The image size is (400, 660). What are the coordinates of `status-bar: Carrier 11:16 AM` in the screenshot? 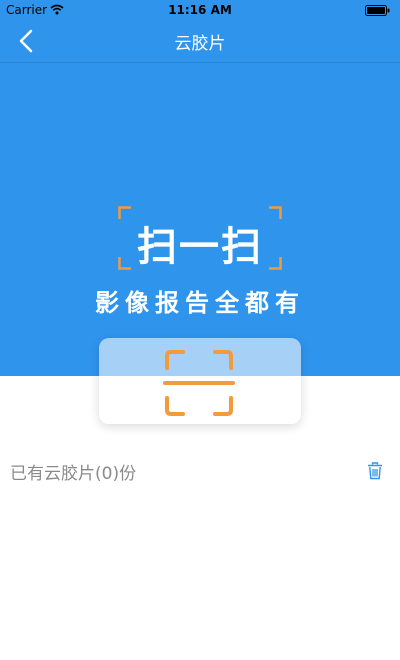 It's located at (200, 10).